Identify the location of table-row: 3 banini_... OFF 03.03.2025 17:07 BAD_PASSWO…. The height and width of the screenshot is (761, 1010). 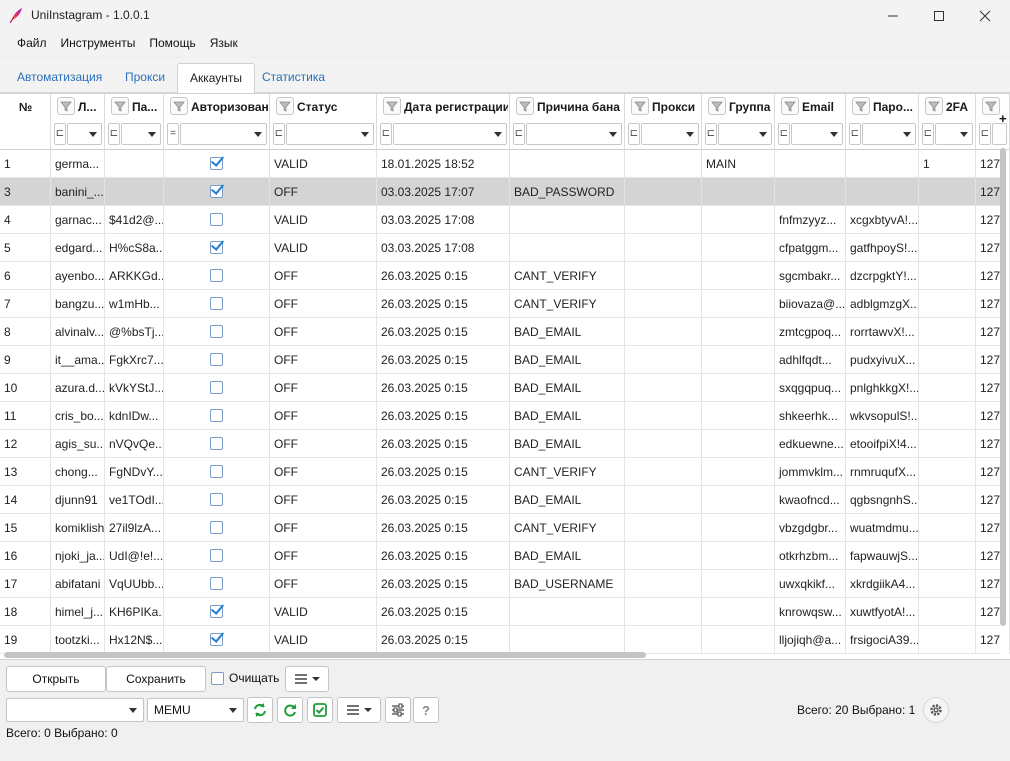
(505, 192).